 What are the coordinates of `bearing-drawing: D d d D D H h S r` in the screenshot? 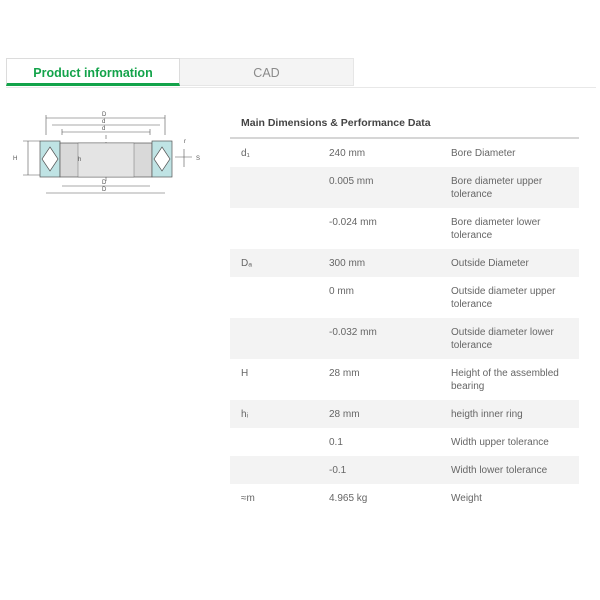 It's located at (106, 153).